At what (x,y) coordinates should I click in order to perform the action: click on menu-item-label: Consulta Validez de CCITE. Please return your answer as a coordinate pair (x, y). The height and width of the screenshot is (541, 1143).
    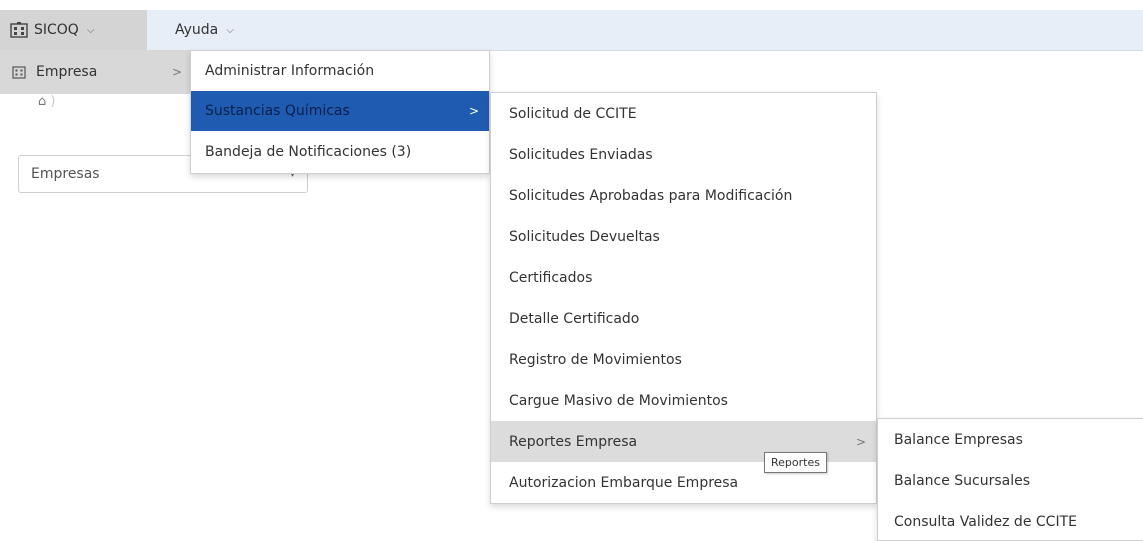
    Looking at the image, I should click on (985, 521).